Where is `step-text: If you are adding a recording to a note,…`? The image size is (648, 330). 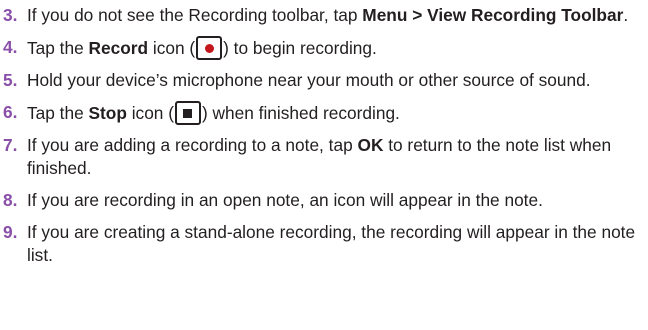
step-text: If you are adding a recording to a note,… is located at coordinates (192, 145).